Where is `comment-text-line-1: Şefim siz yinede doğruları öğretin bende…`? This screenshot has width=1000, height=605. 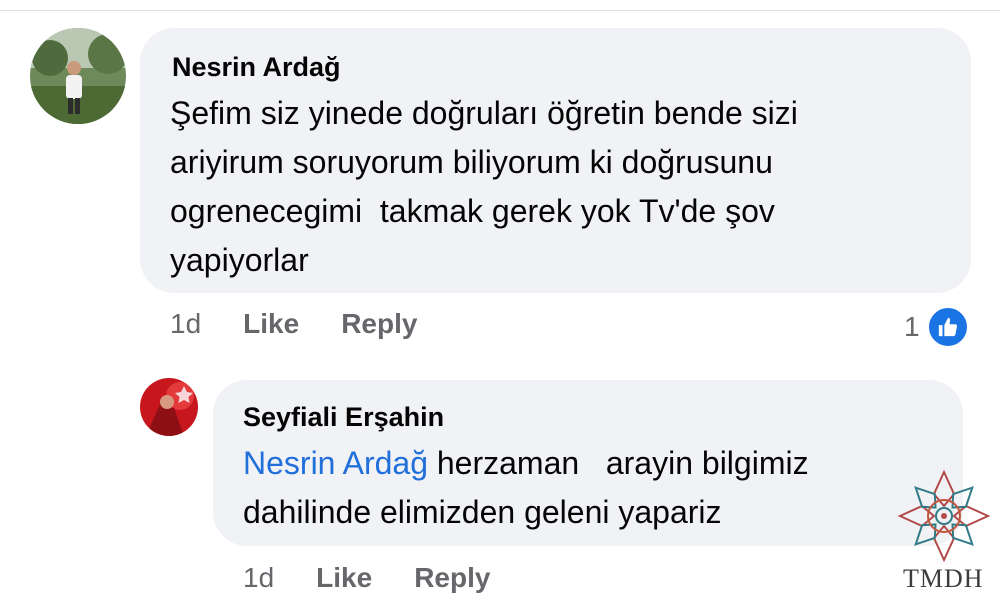 comment-text-line-1: Şefim siz yinede doğruları öğretin bende… is located at coordinates (484, 113).